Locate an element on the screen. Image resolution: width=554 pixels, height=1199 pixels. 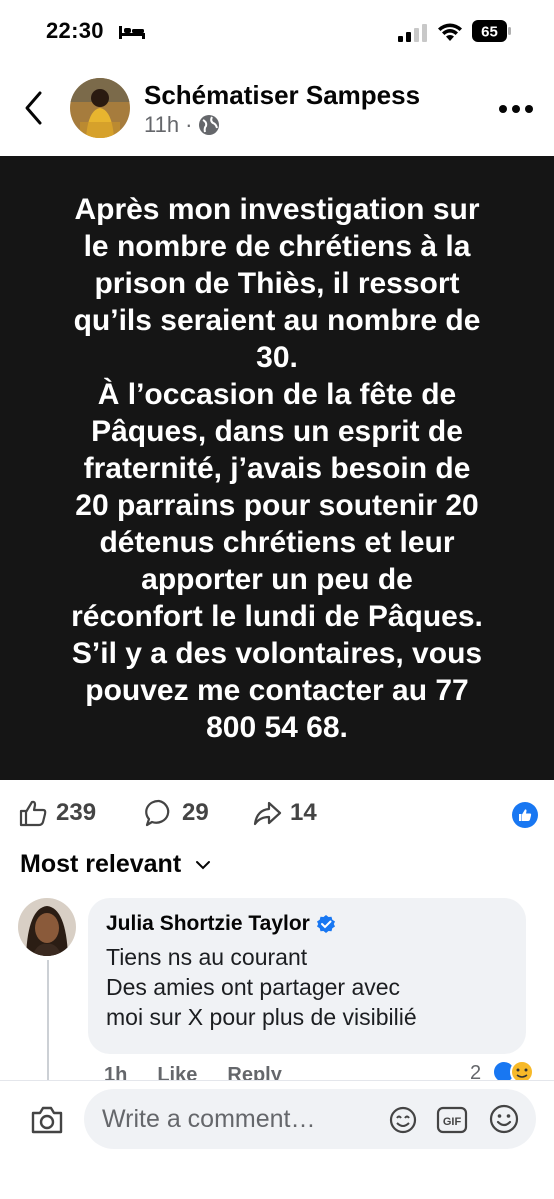
sort-label: Most relevant is located at coordinates (101, 864).